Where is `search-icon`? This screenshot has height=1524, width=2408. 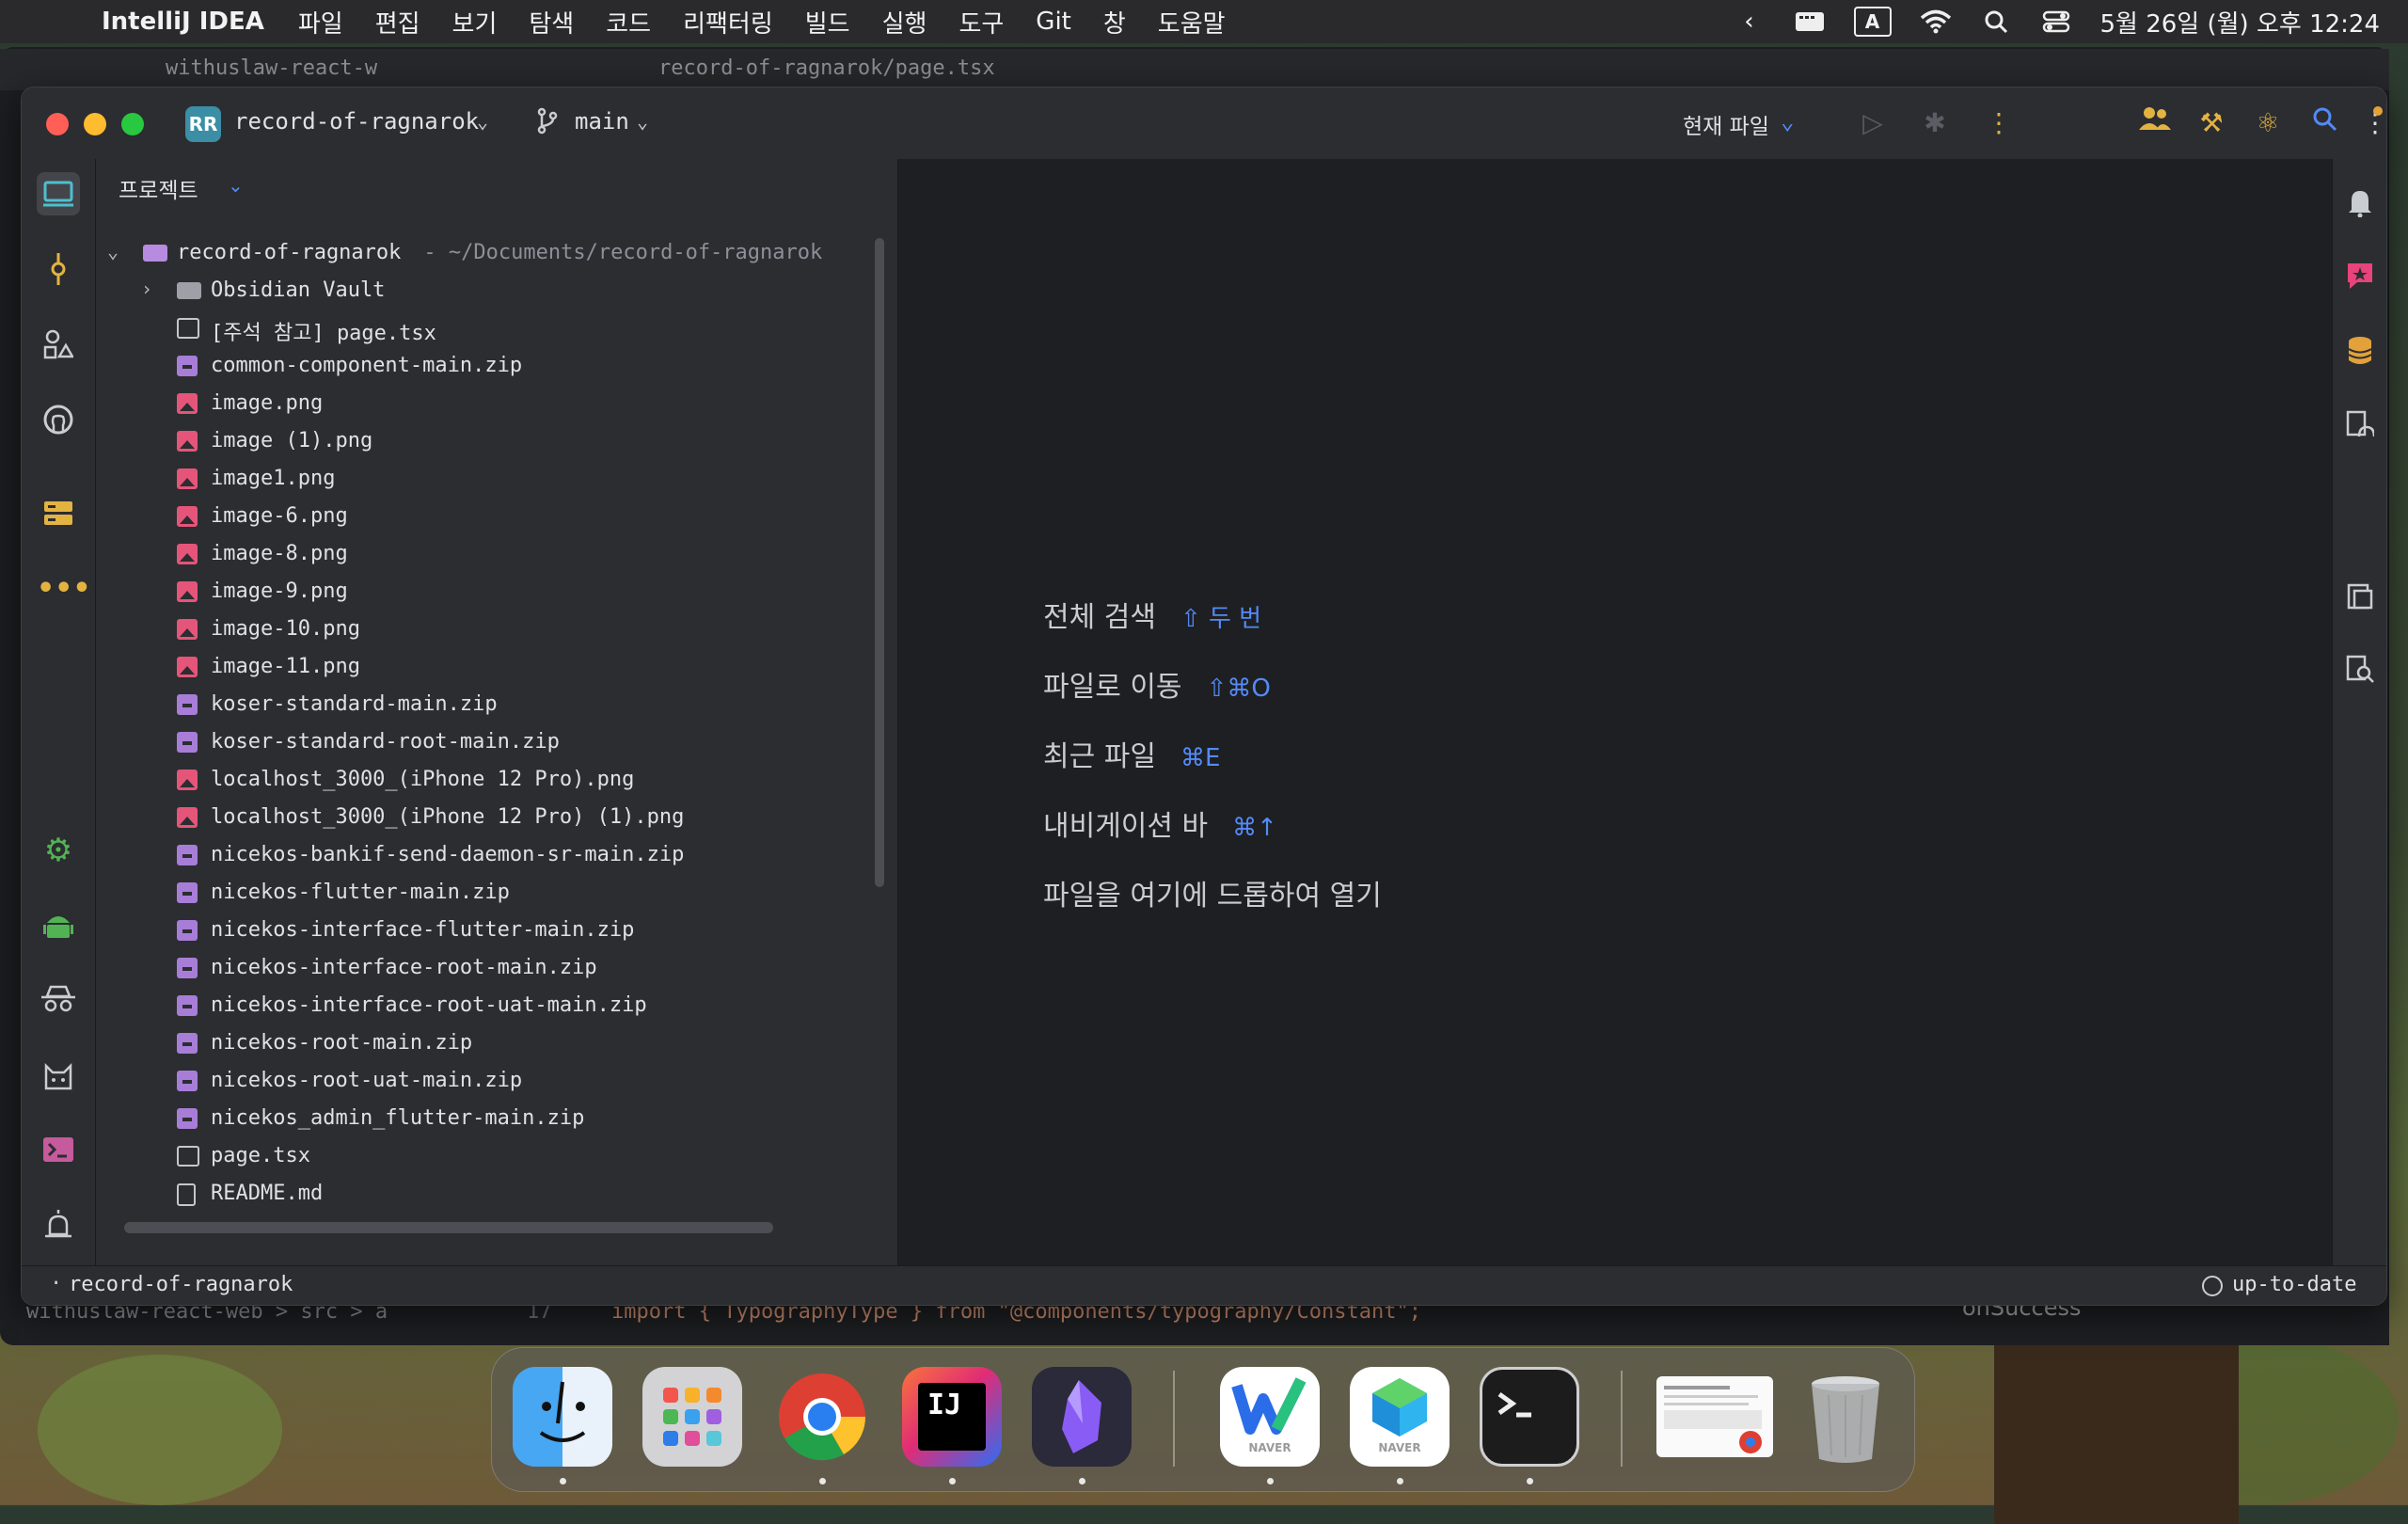 search-icon is located at coordinates (2324, 123).